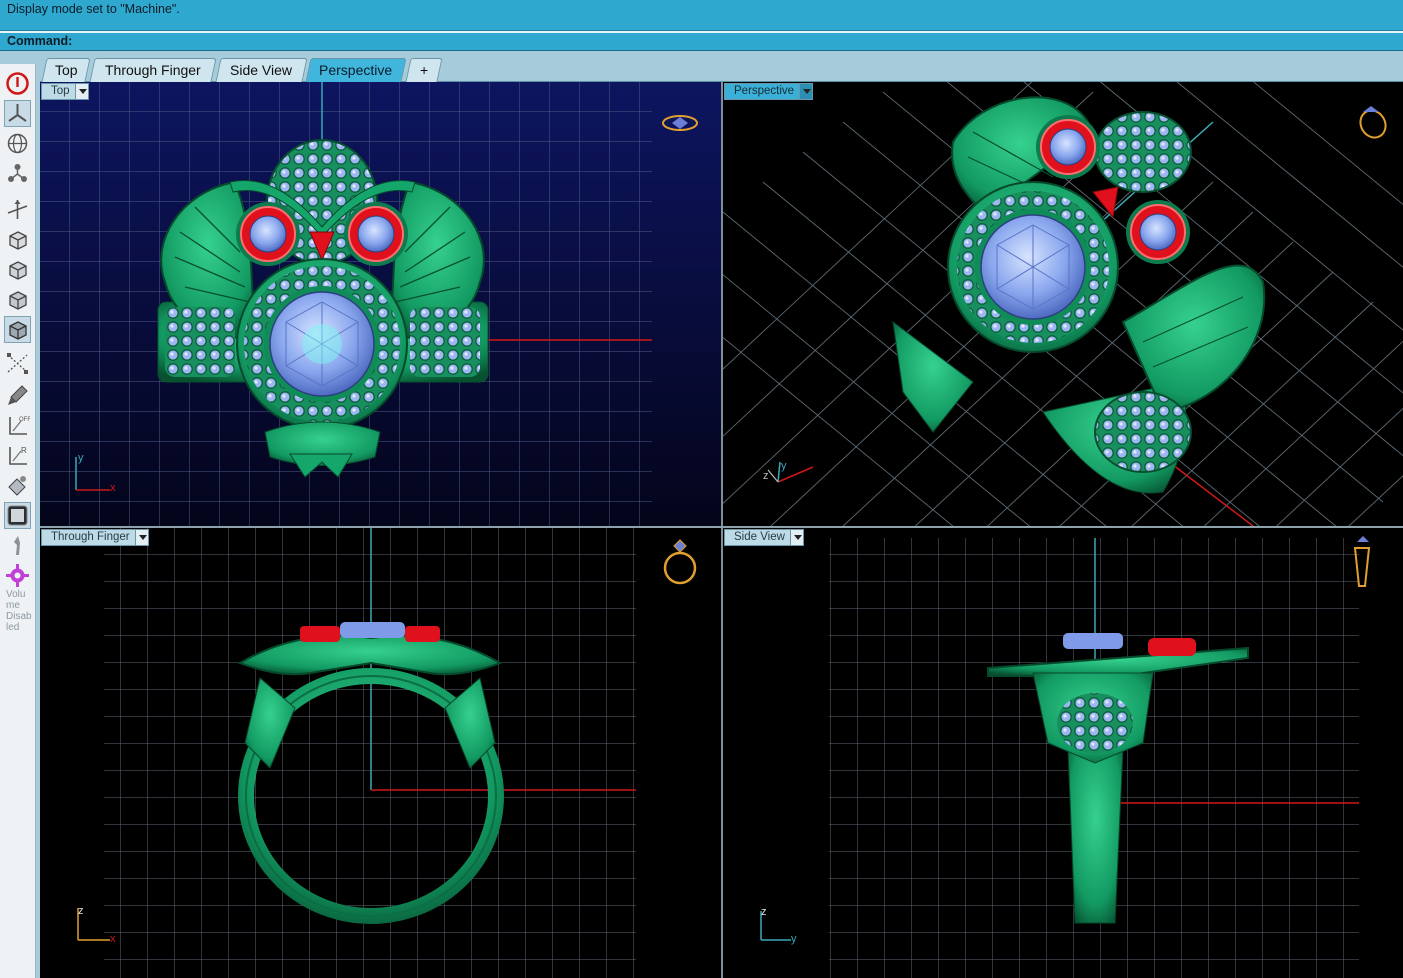 This screenshot has width=1403, height=978. Describe the element at coordinates (40, 41) in the screenshot. I see `command-prompt-label: Command:` at that location.